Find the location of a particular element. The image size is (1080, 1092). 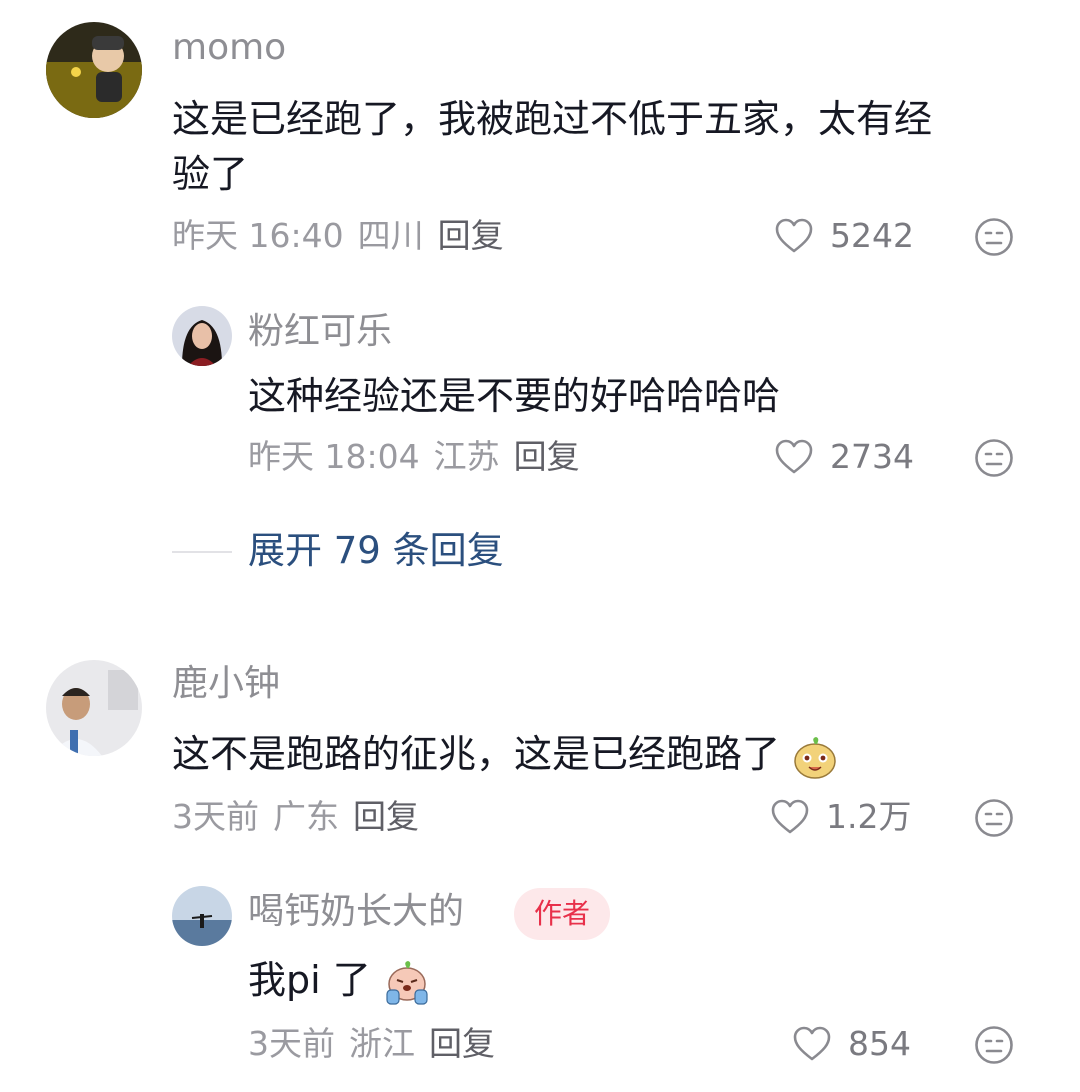

location: 广东 is located at coordinates (306, 816).